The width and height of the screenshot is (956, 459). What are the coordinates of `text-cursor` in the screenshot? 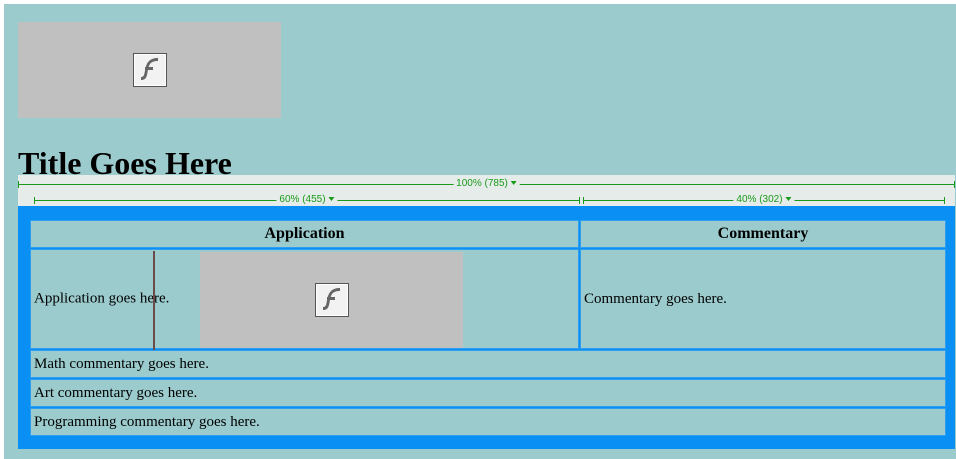 It's located at (154, 300).